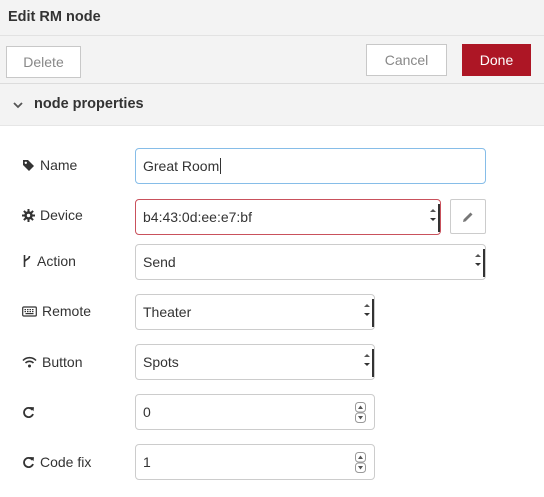 This screenshot has height=497, width=544. Describe the element at coordinates (272, 60) in the screenshot. I see `dialog-toolbar: Delete Cancel Done` at that location.